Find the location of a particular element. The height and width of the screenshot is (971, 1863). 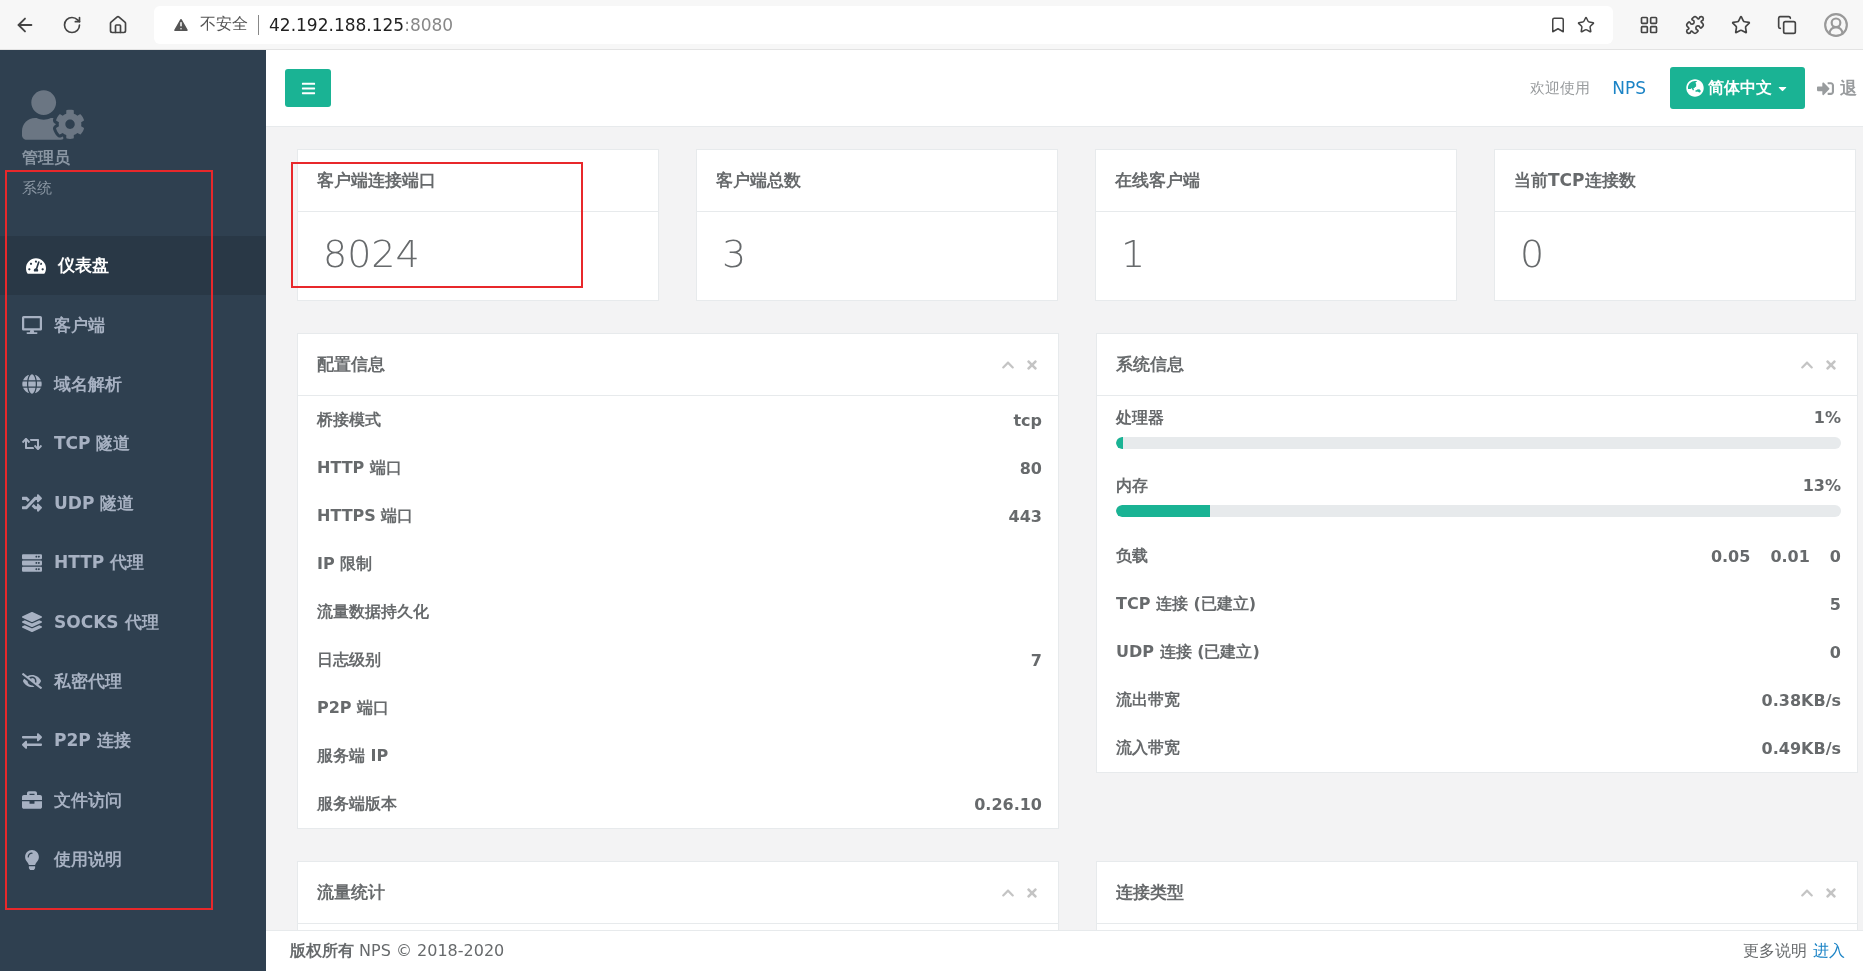

exchange-icon is located at coordinates (32, 740).